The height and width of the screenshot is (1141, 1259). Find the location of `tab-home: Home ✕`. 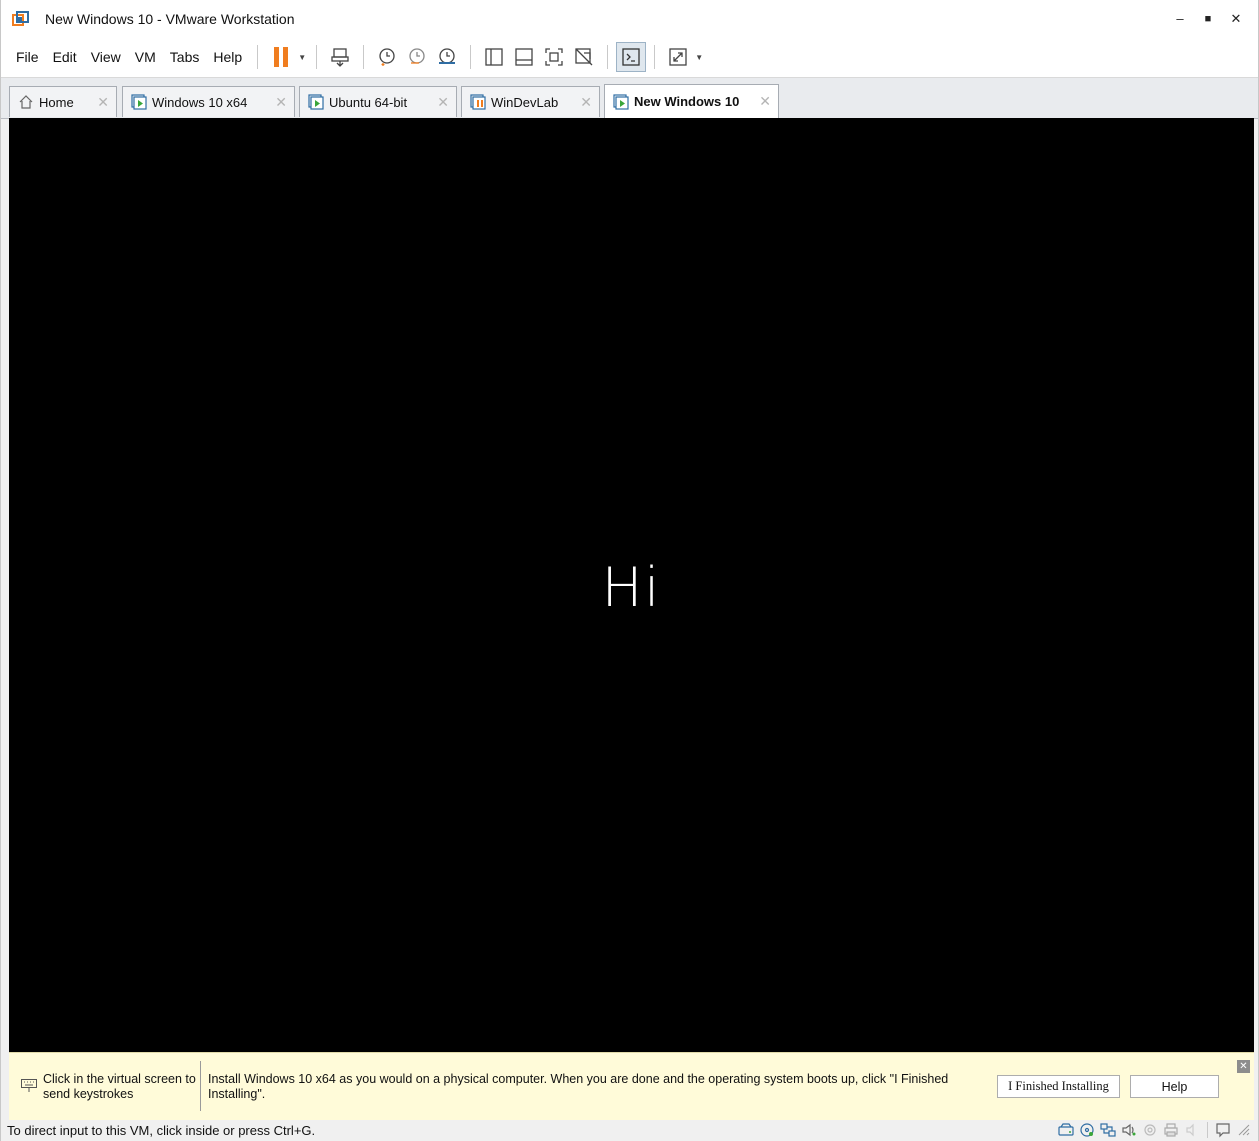

tab-home: Home ✕ is located at coordinates (63, 101).